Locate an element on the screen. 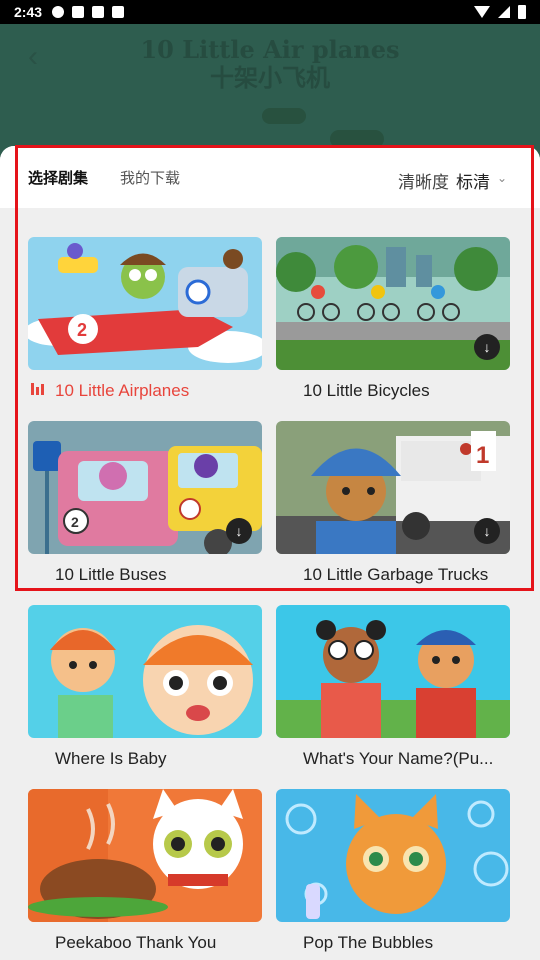 The width and height of the screenshot is (540, 960). episode-title: 10 Little Bicycles is located at coordinates (366, 390).